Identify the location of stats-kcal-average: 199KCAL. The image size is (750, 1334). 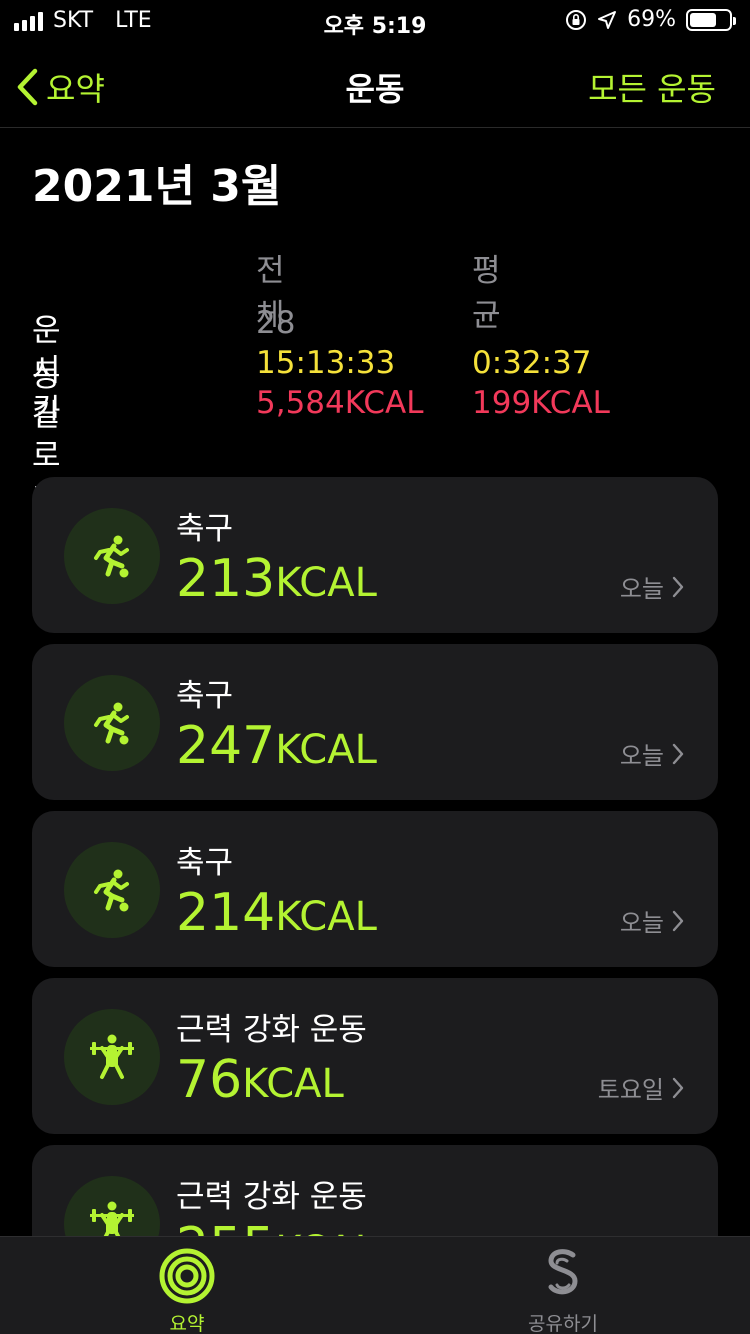
(541, 403).